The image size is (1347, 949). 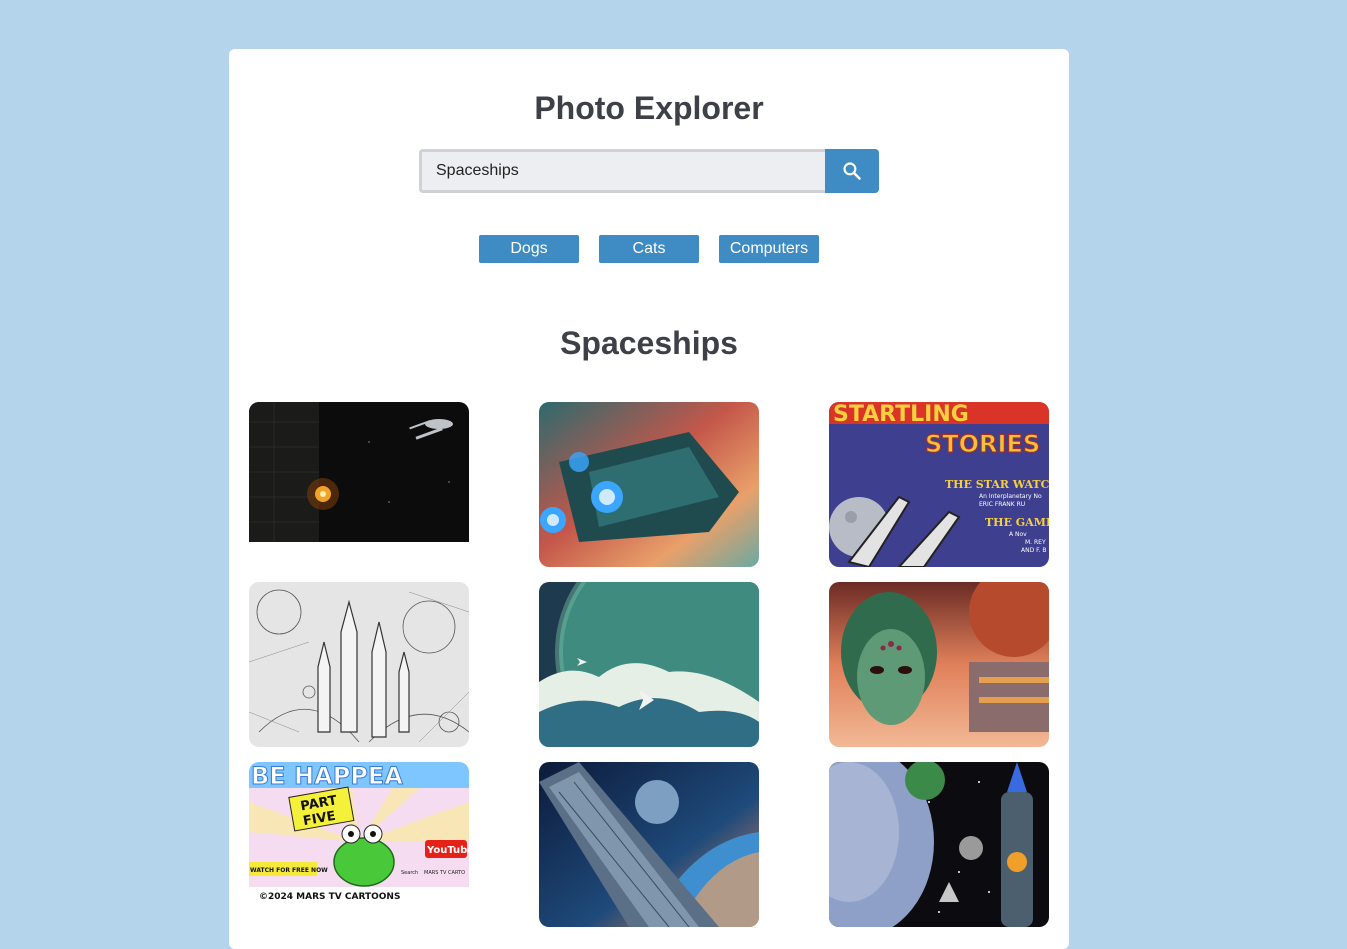 I want to click on category-button-cats: Cats, so click(x=649, y=249).